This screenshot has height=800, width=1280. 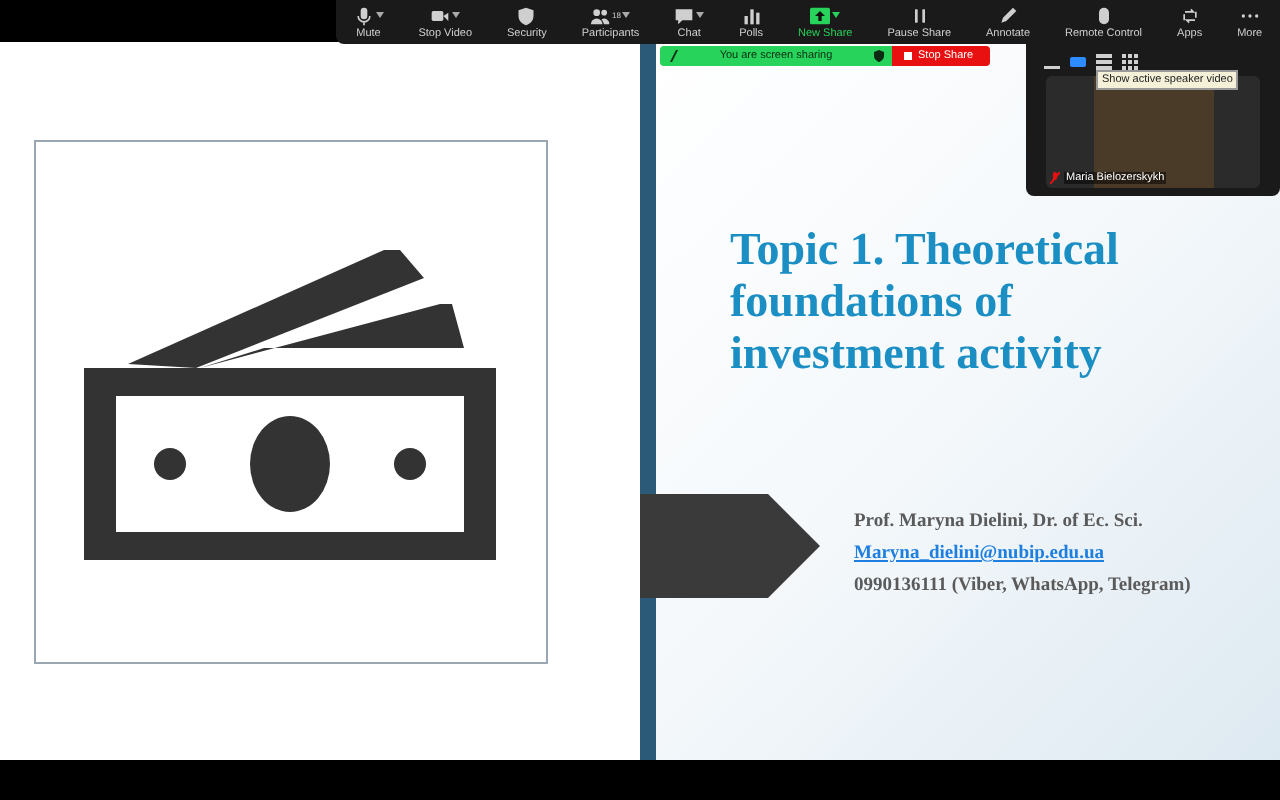 What do you see at coordinates (751, 15) in the screenshot?
I see `polls-icon` at bounding box center [751, 15].